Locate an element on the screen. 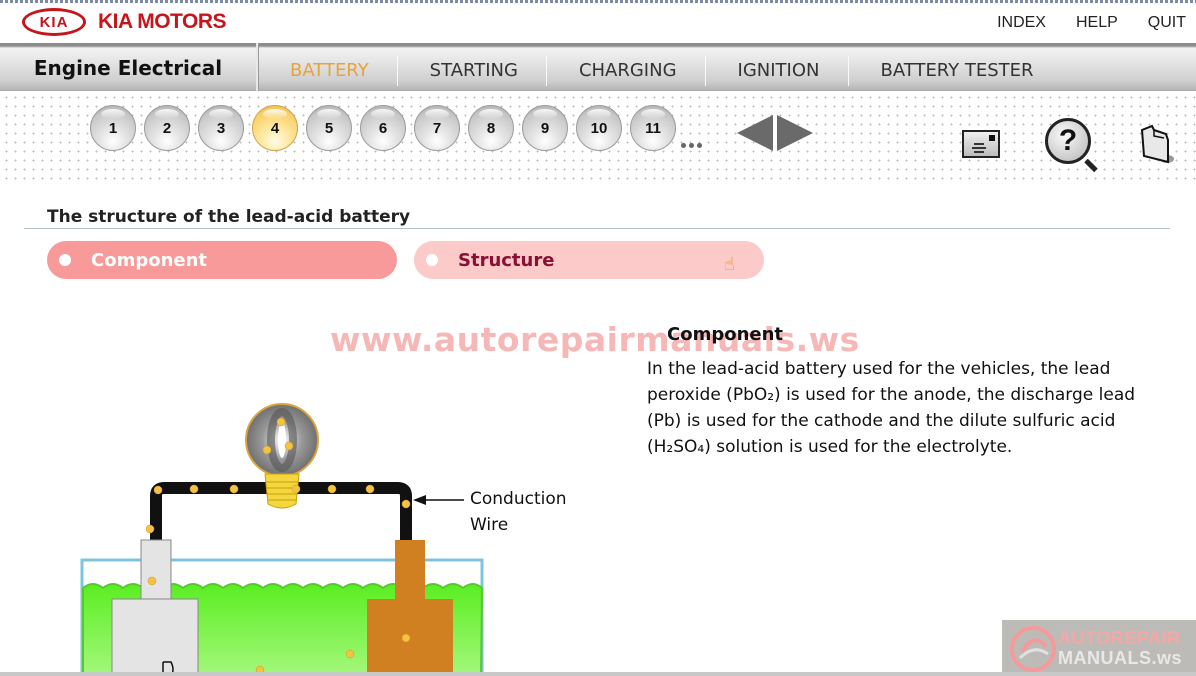 Image resolution: width=1196 pixels, height=676 pixels. badge-line-1: AUTOREPAIR is located at coordinates (1119, 638).